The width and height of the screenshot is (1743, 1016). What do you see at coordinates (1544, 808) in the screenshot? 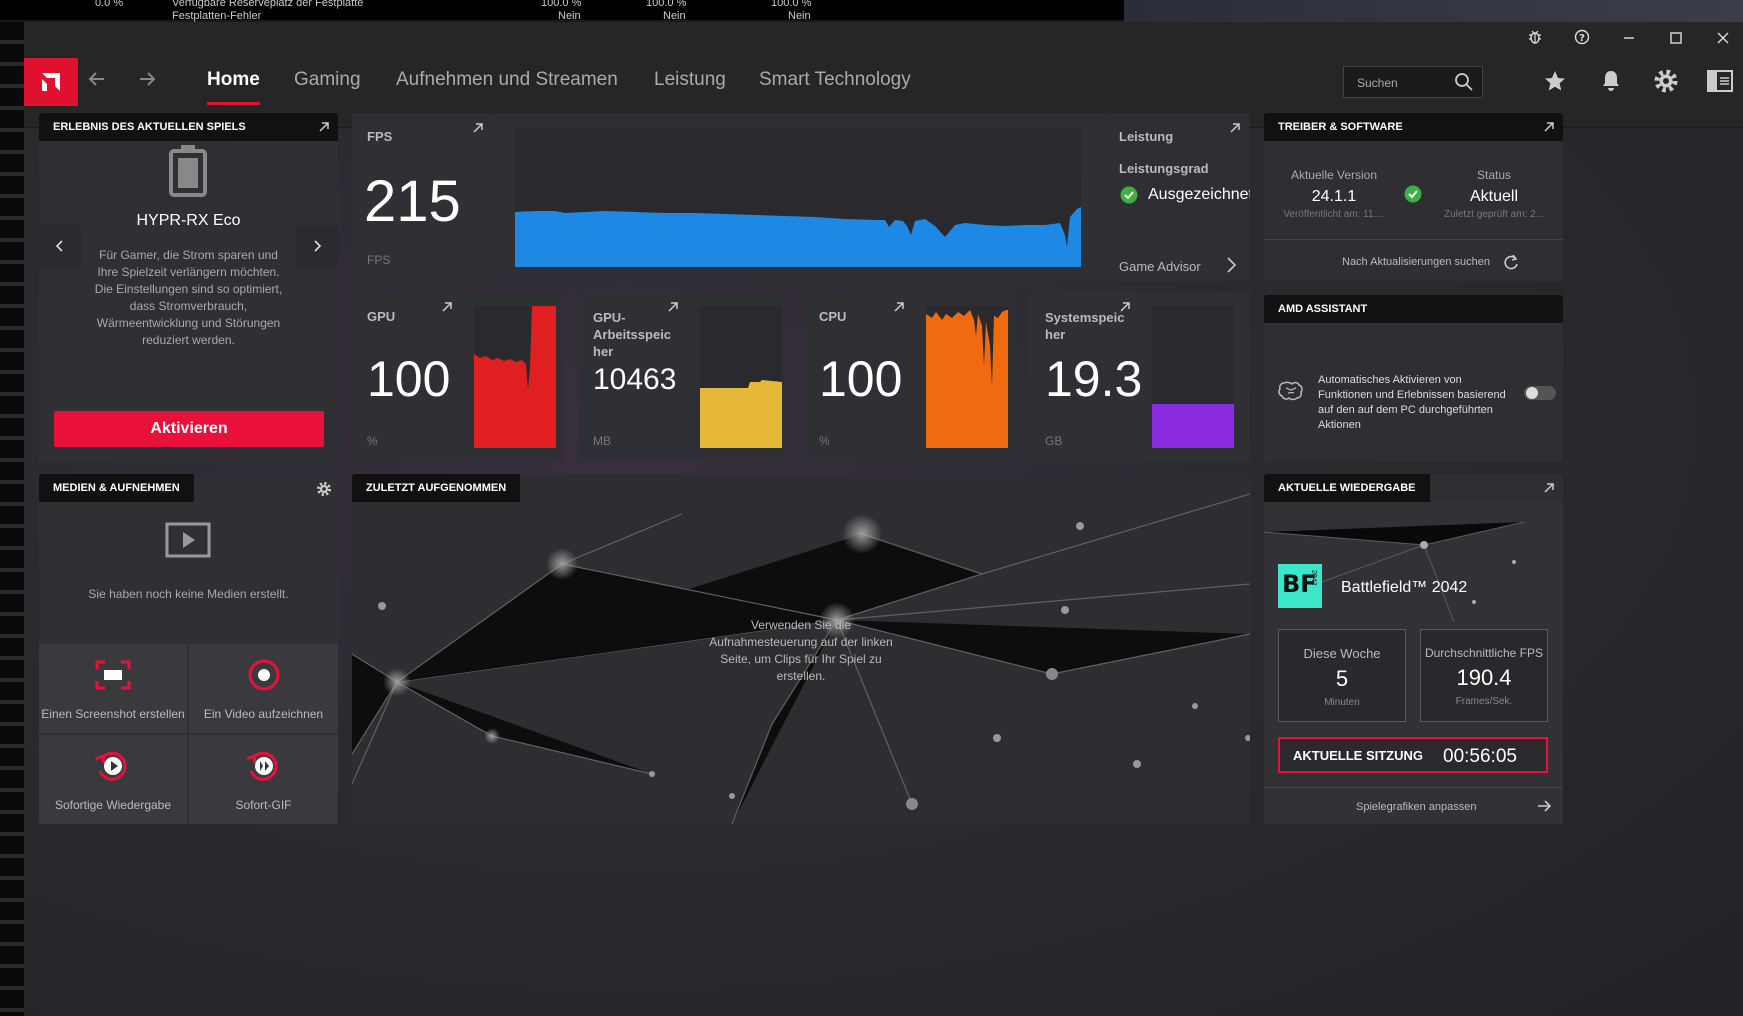
I see `arrow-right-icon` at bounding box center [1544, 808].